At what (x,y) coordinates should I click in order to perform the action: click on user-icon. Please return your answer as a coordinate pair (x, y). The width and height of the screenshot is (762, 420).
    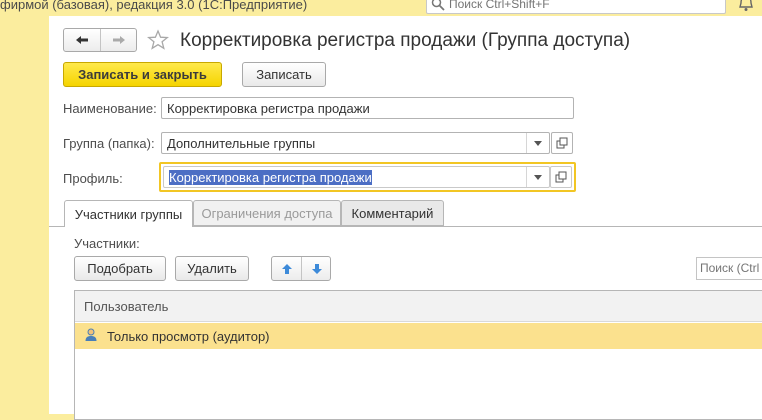
    Looking at the image, I should click on (91, 336).